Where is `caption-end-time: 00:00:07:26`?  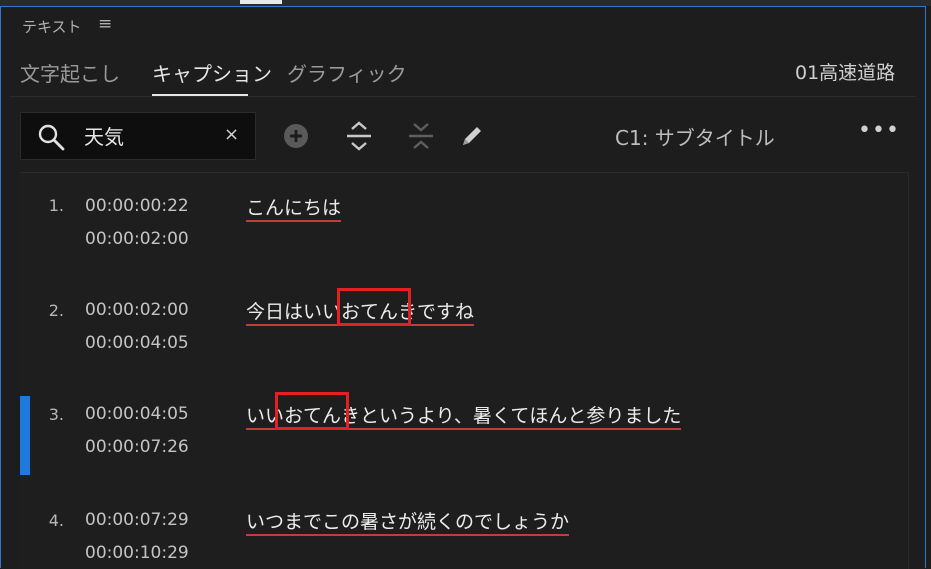
caption-end-time: 00:00:07:26 is located at coordinates (137, 447).